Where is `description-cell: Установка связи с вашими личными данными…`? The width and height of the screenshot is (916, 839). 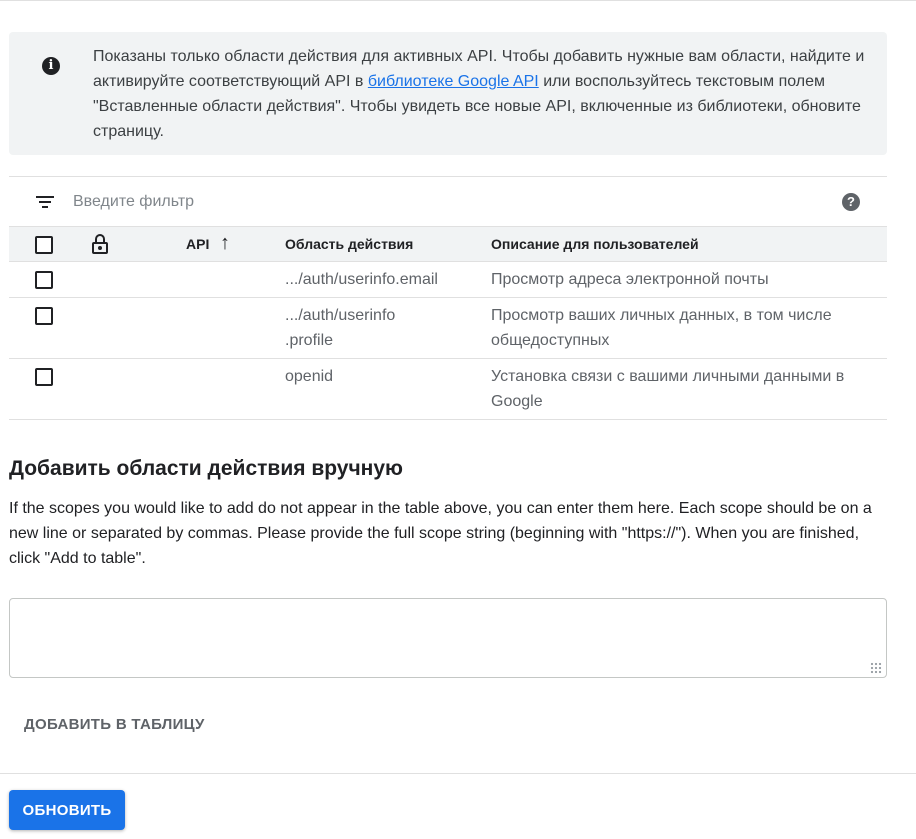 description-cell: Установка связи с вашими личными данными… is located at coordinates (668, 389).